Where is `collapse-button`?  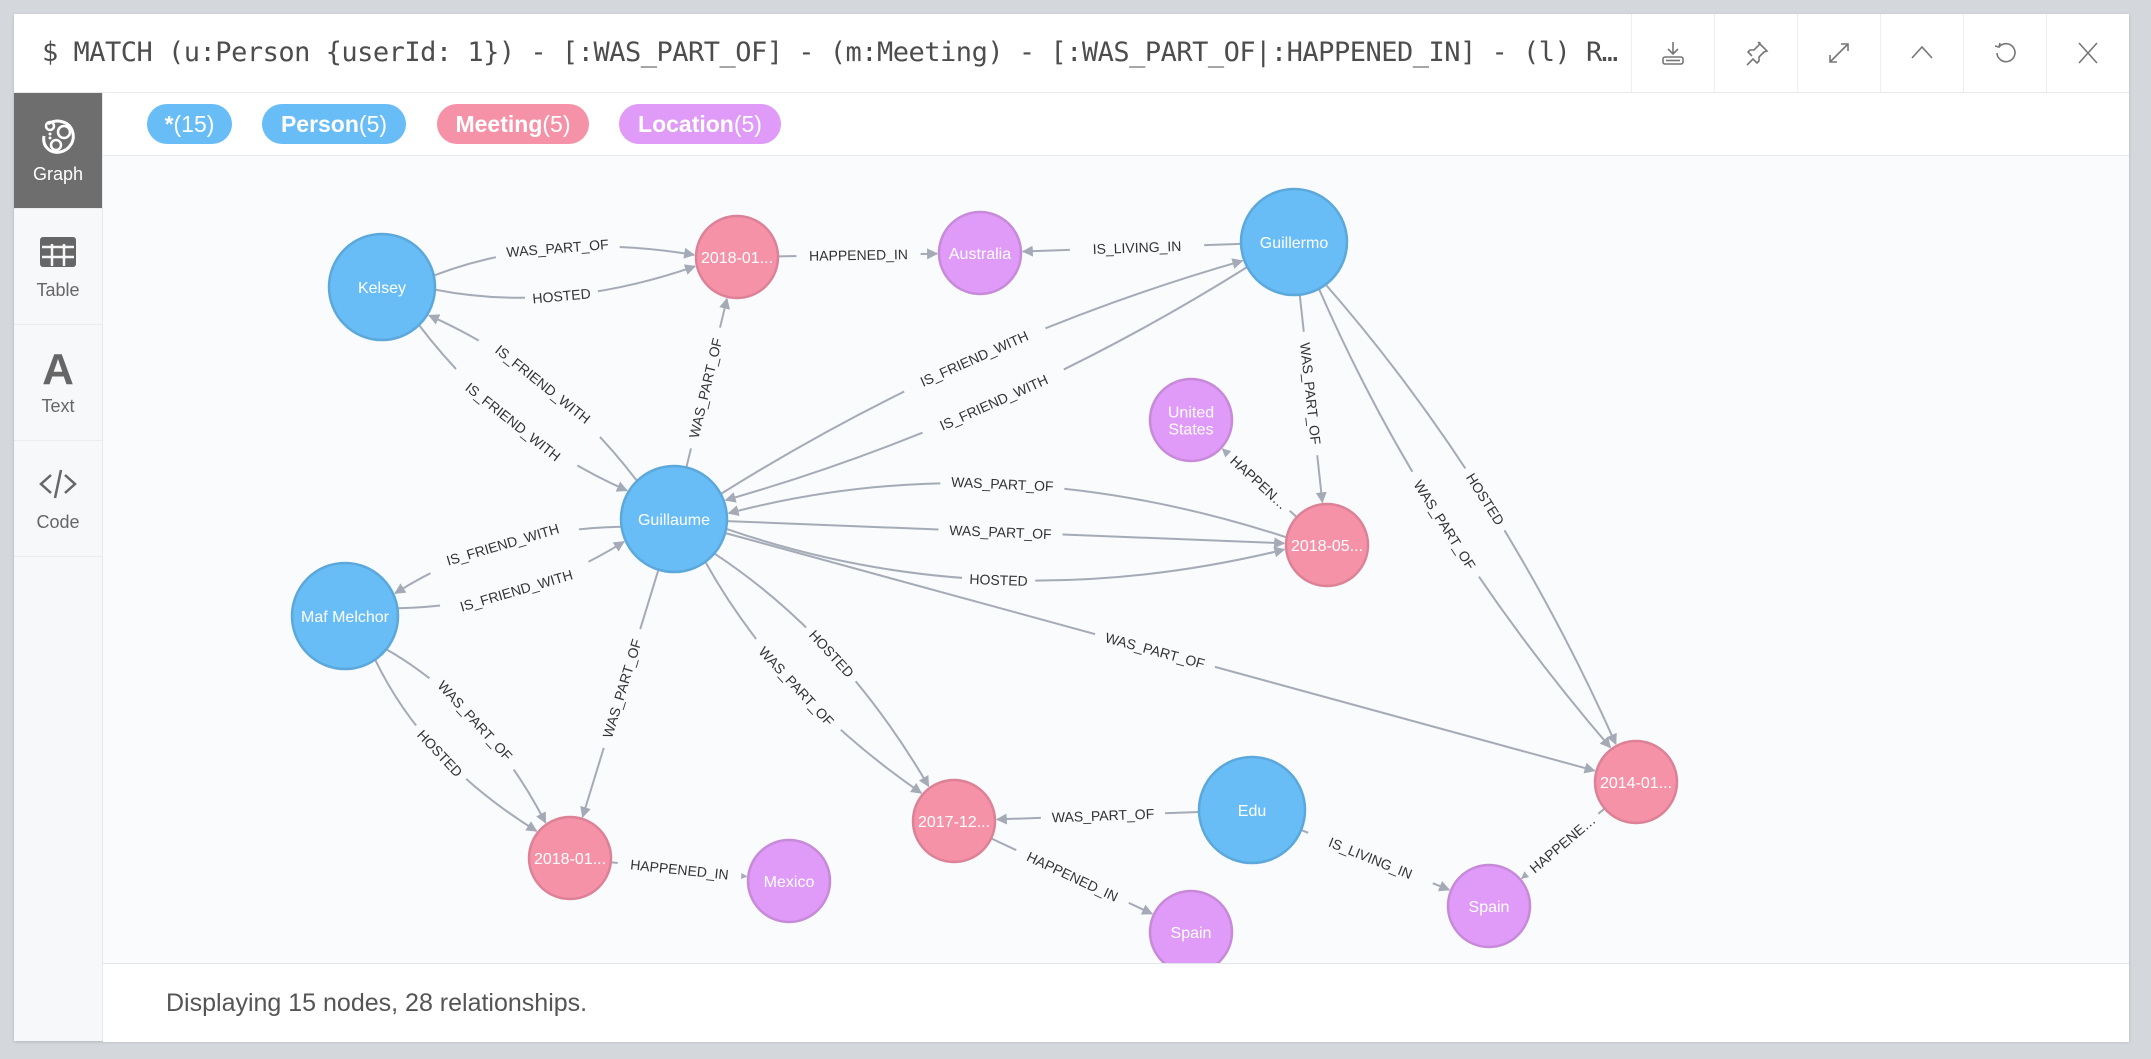
collapse-button is located at coordinates (1921, 53).